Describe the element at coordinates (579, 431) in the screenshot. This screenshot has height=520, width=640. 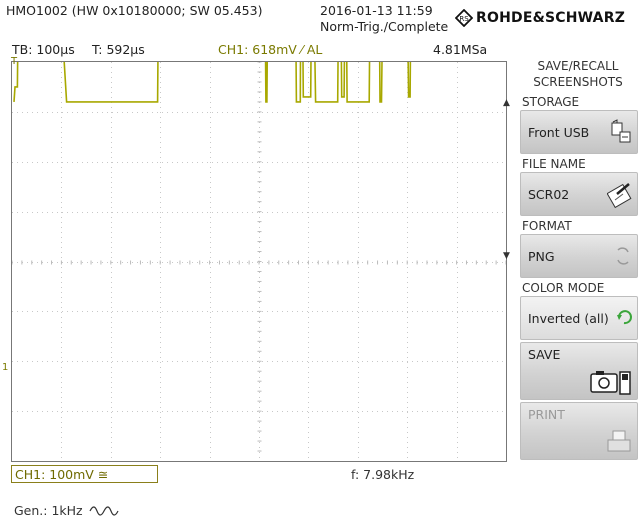
I see `print-button: PRINT` at that location.